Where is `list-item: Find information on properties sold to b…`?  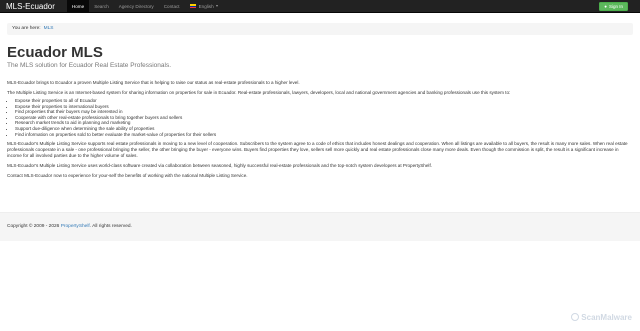 list-item: Find information on properties sold to b… is located at coordinates (324, 135).